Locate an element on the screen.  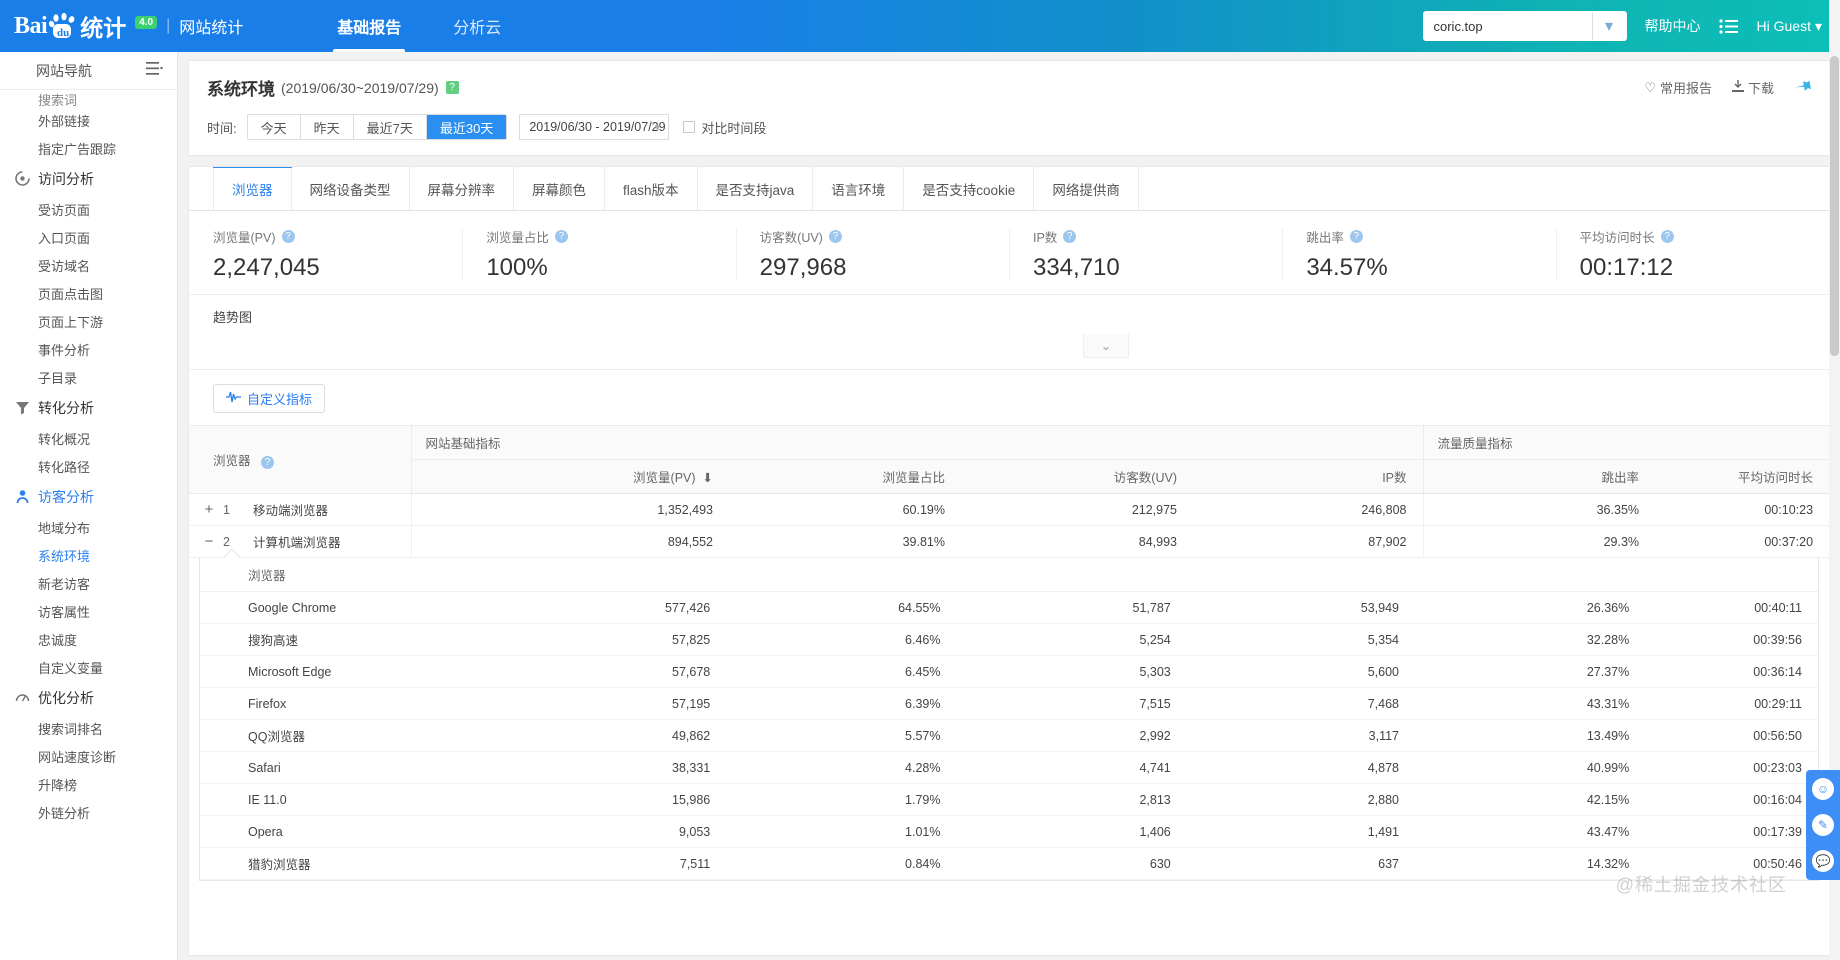
sidebar-group-14: 访客分析 is located at coordinates (88, 496).